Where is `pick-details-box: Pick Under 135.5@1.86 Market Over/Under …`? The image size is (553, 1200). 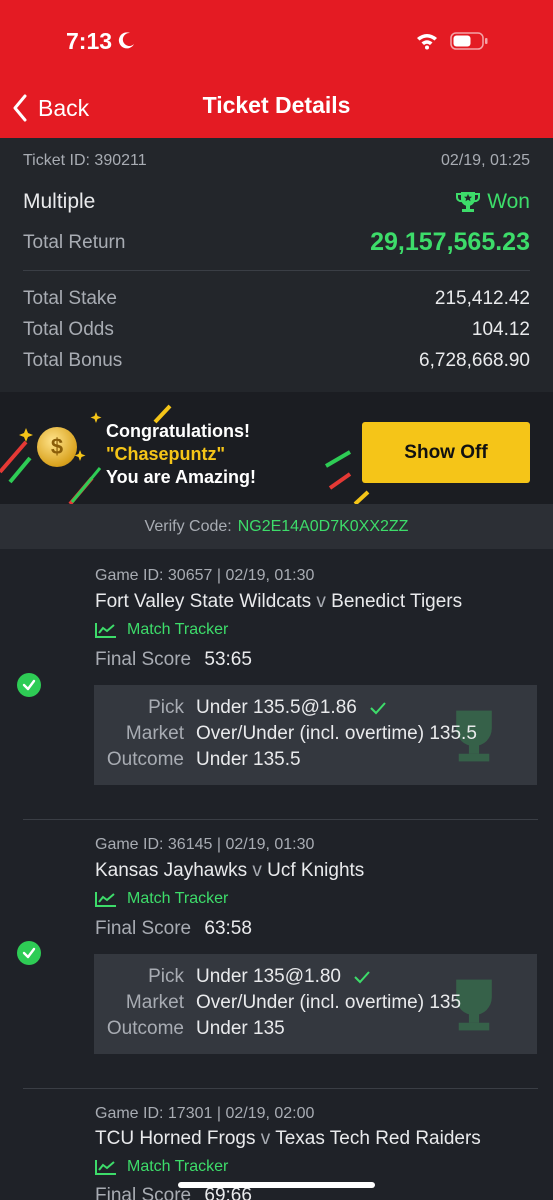
pick-details-box: Pick Under 135.5@1.86 Market Over/Under … is located at coordinates (315, 735).